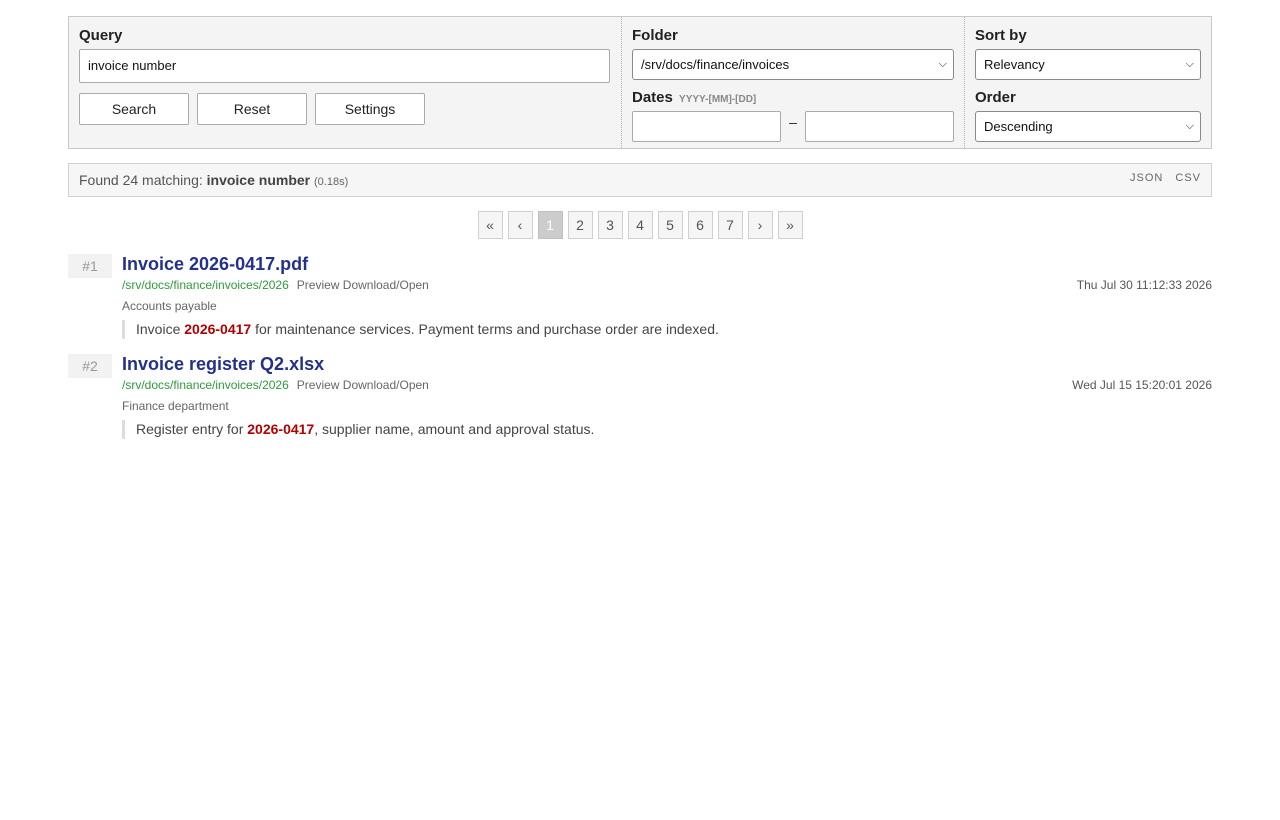 The height and width of the screenshot is (820, 1280). I want to click on prev-page-button: ‹, so click(520, 225).